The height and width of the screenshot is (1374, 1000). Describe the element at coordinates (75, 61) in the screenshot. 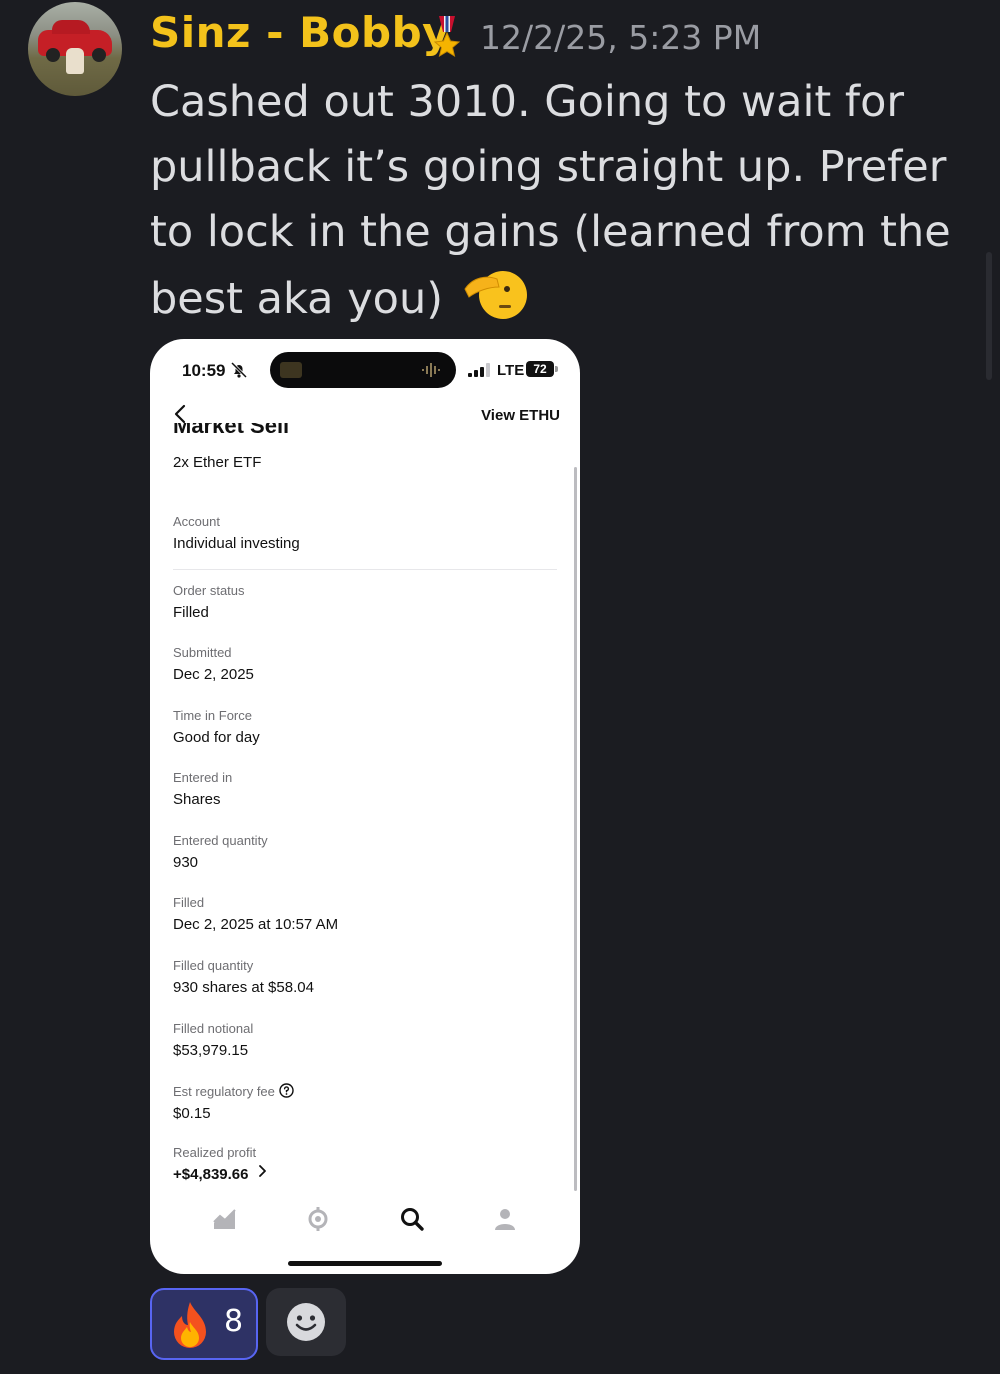

I see `avatar-dog` at that location.